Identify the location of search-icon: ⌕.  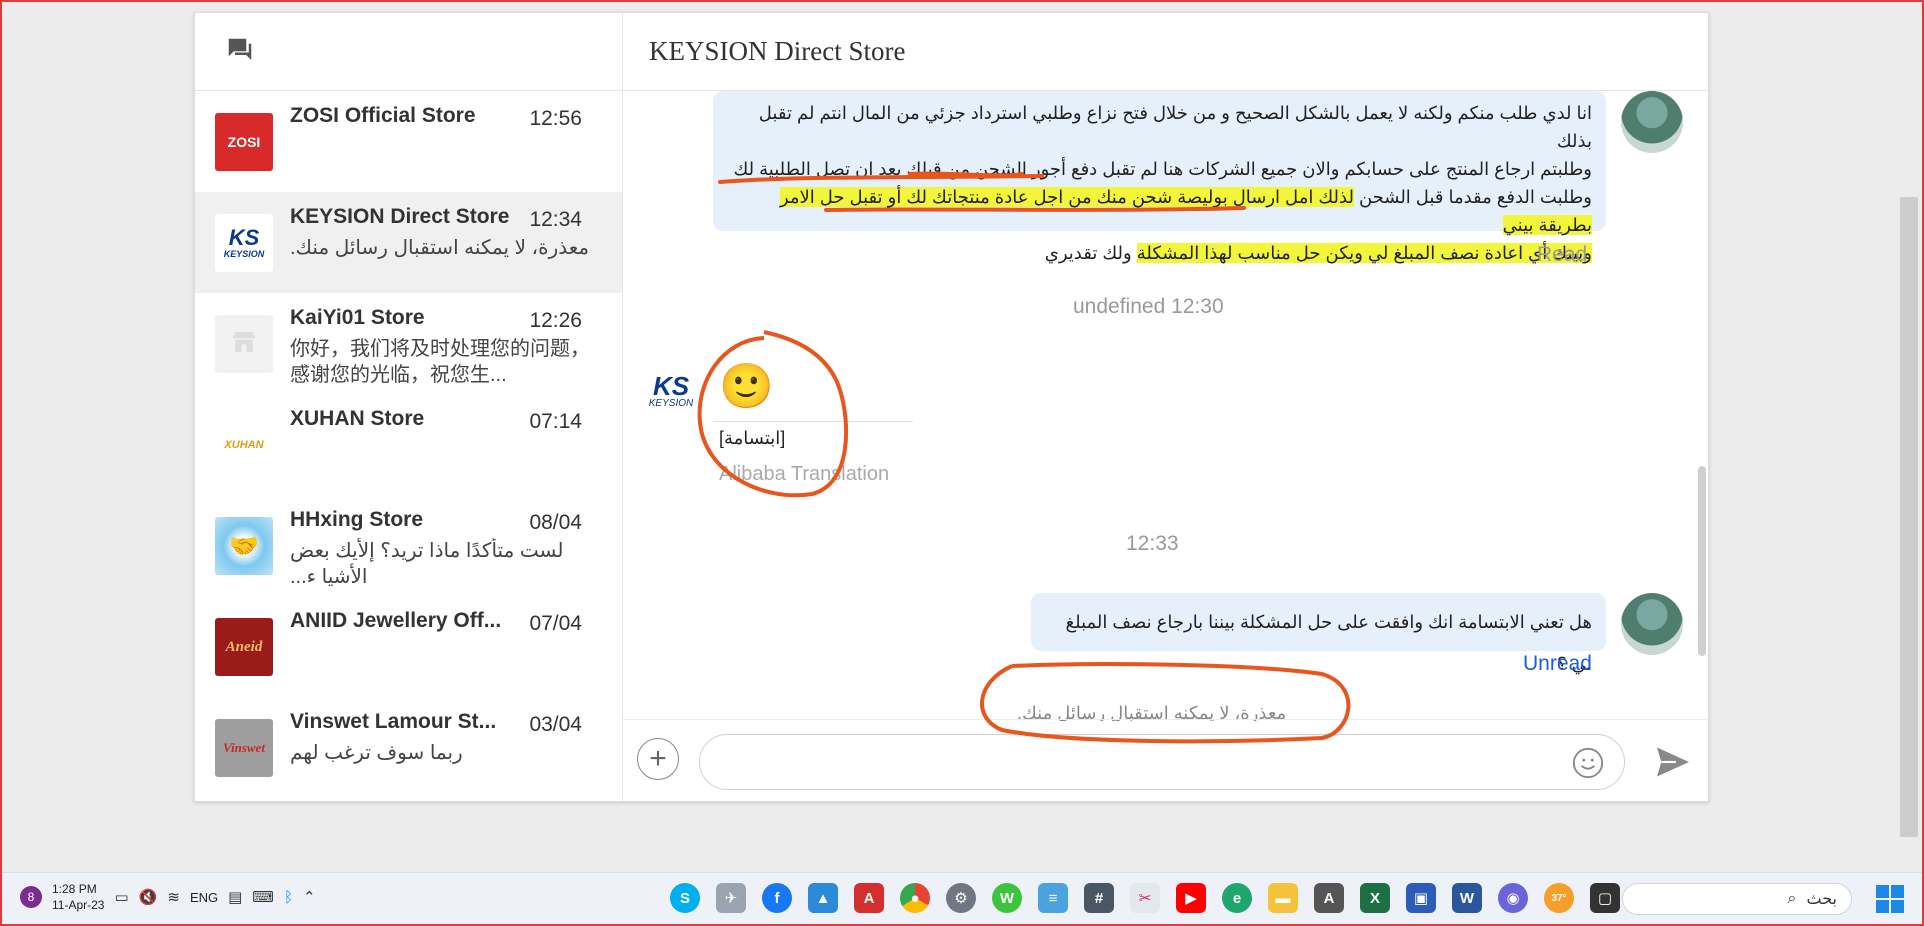
(1792, 898).